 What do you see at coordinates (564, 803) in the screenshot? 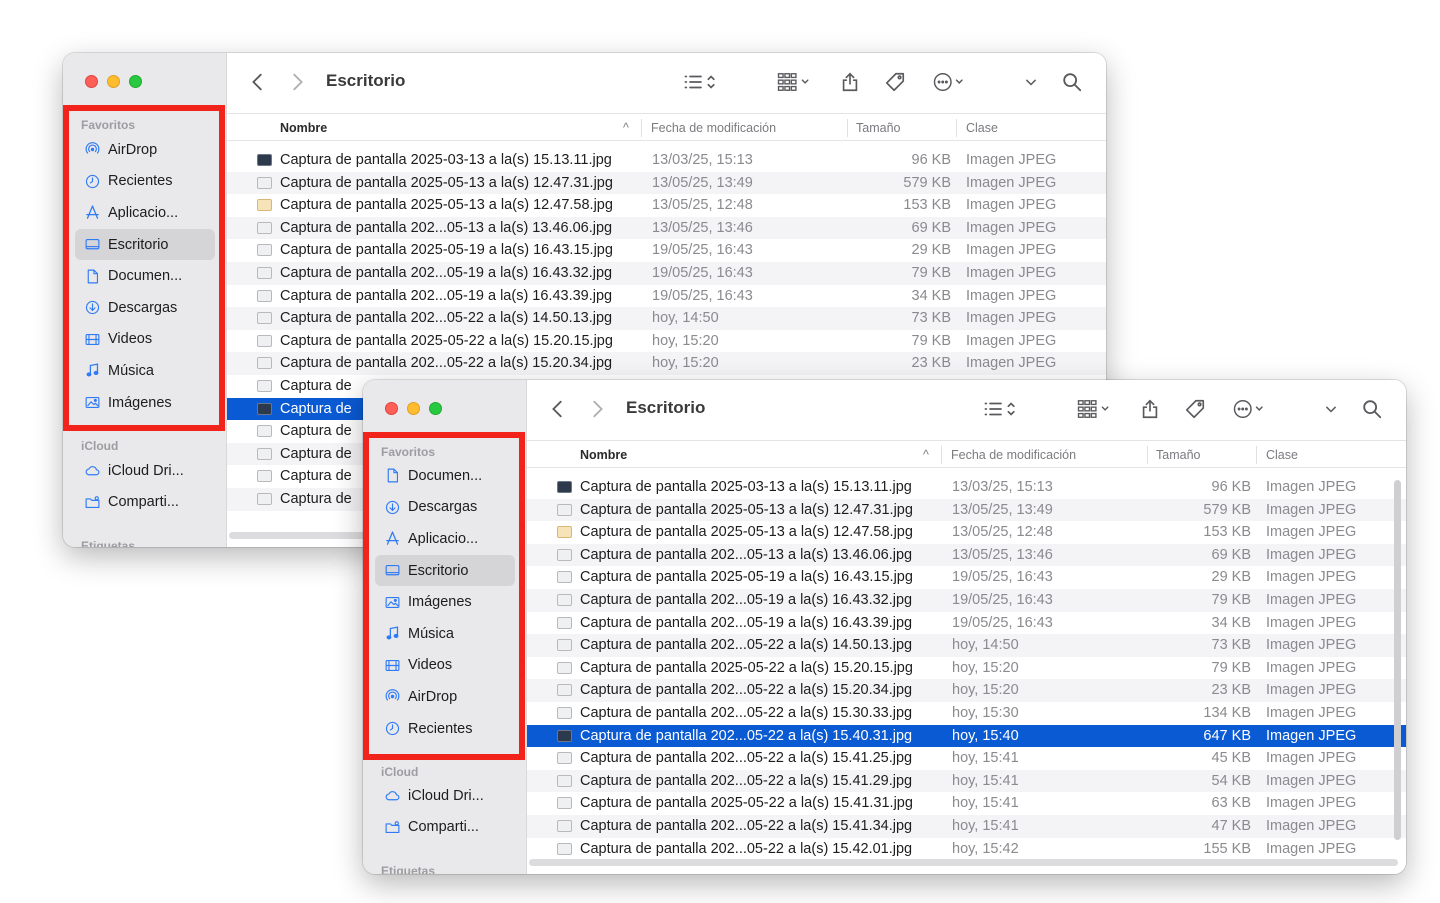
I see `image-file-icon` at bounding box center [564, 803].